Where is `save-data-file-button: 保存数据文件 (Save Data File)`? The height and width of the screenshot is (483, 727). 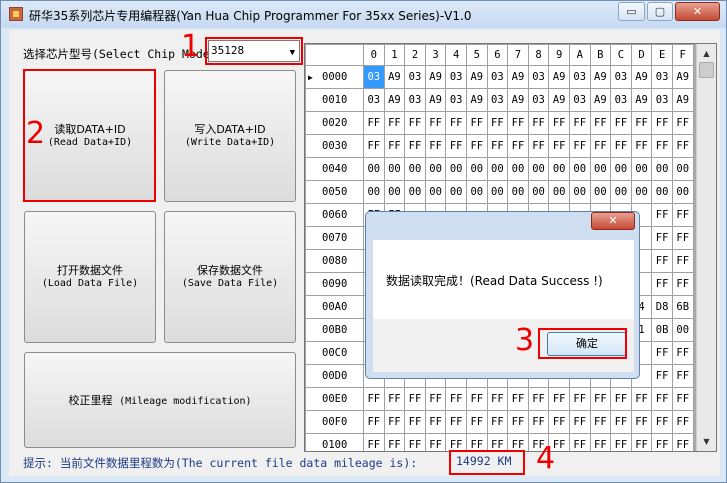 save-data-file-button: 保存数据文件 (Save Data File) is located at coordinates (230, 277).